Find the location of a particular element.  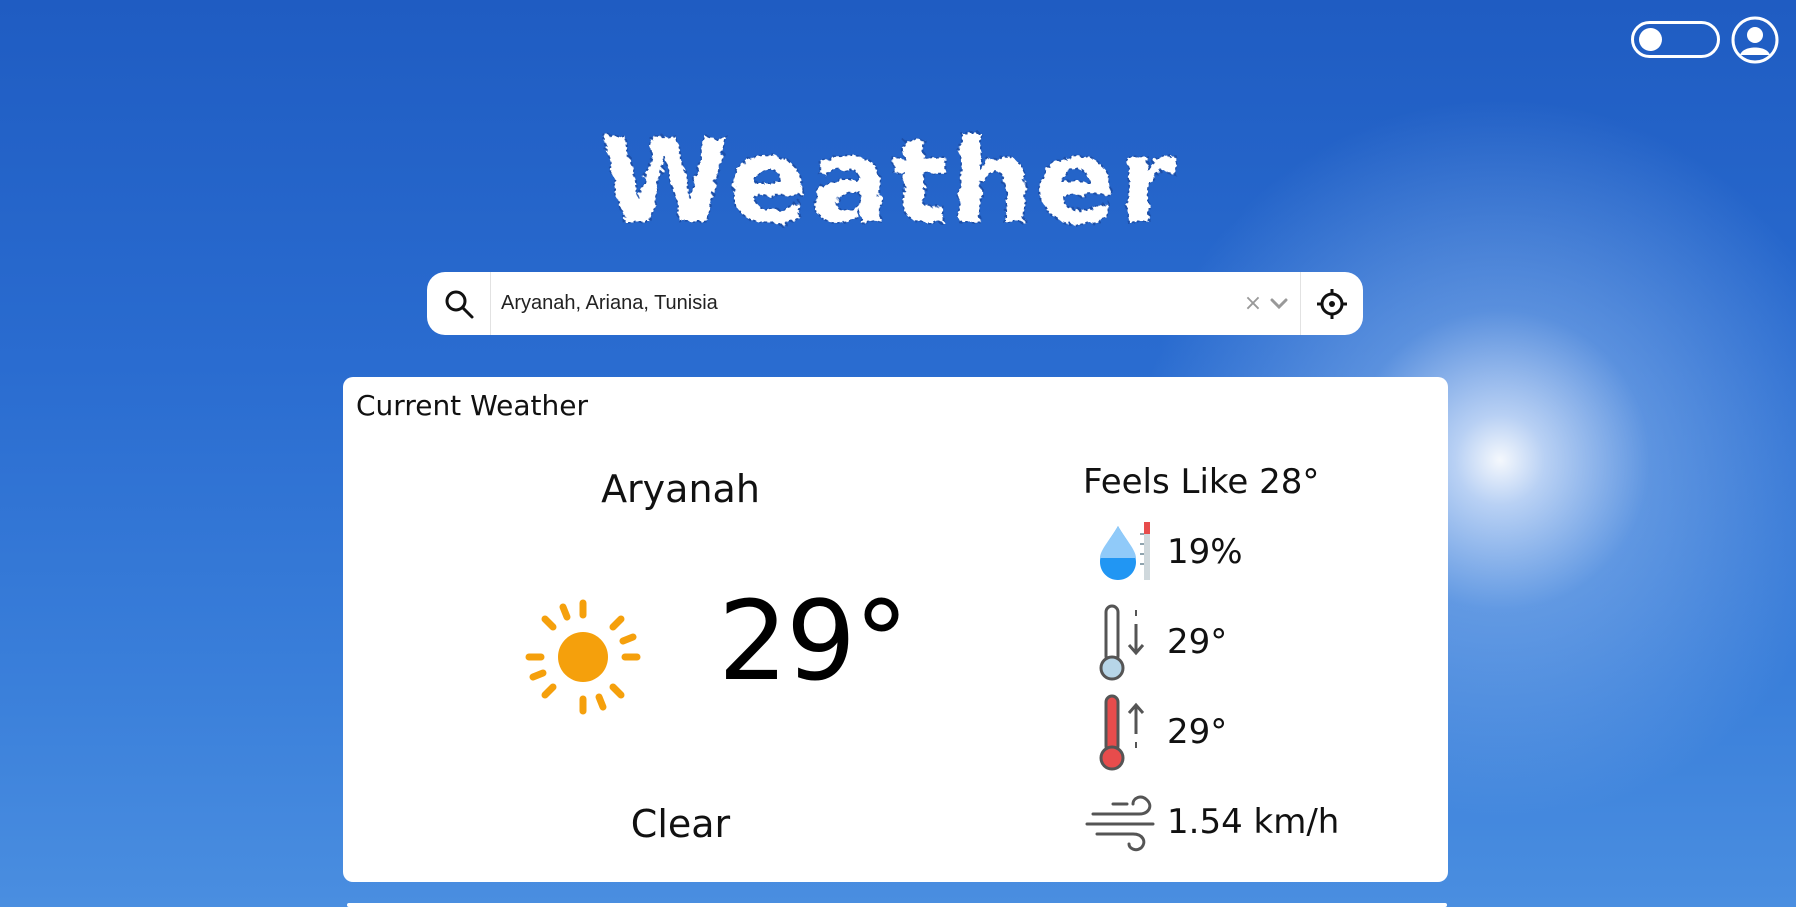

sun-icon is located at coordinates (583, 657).